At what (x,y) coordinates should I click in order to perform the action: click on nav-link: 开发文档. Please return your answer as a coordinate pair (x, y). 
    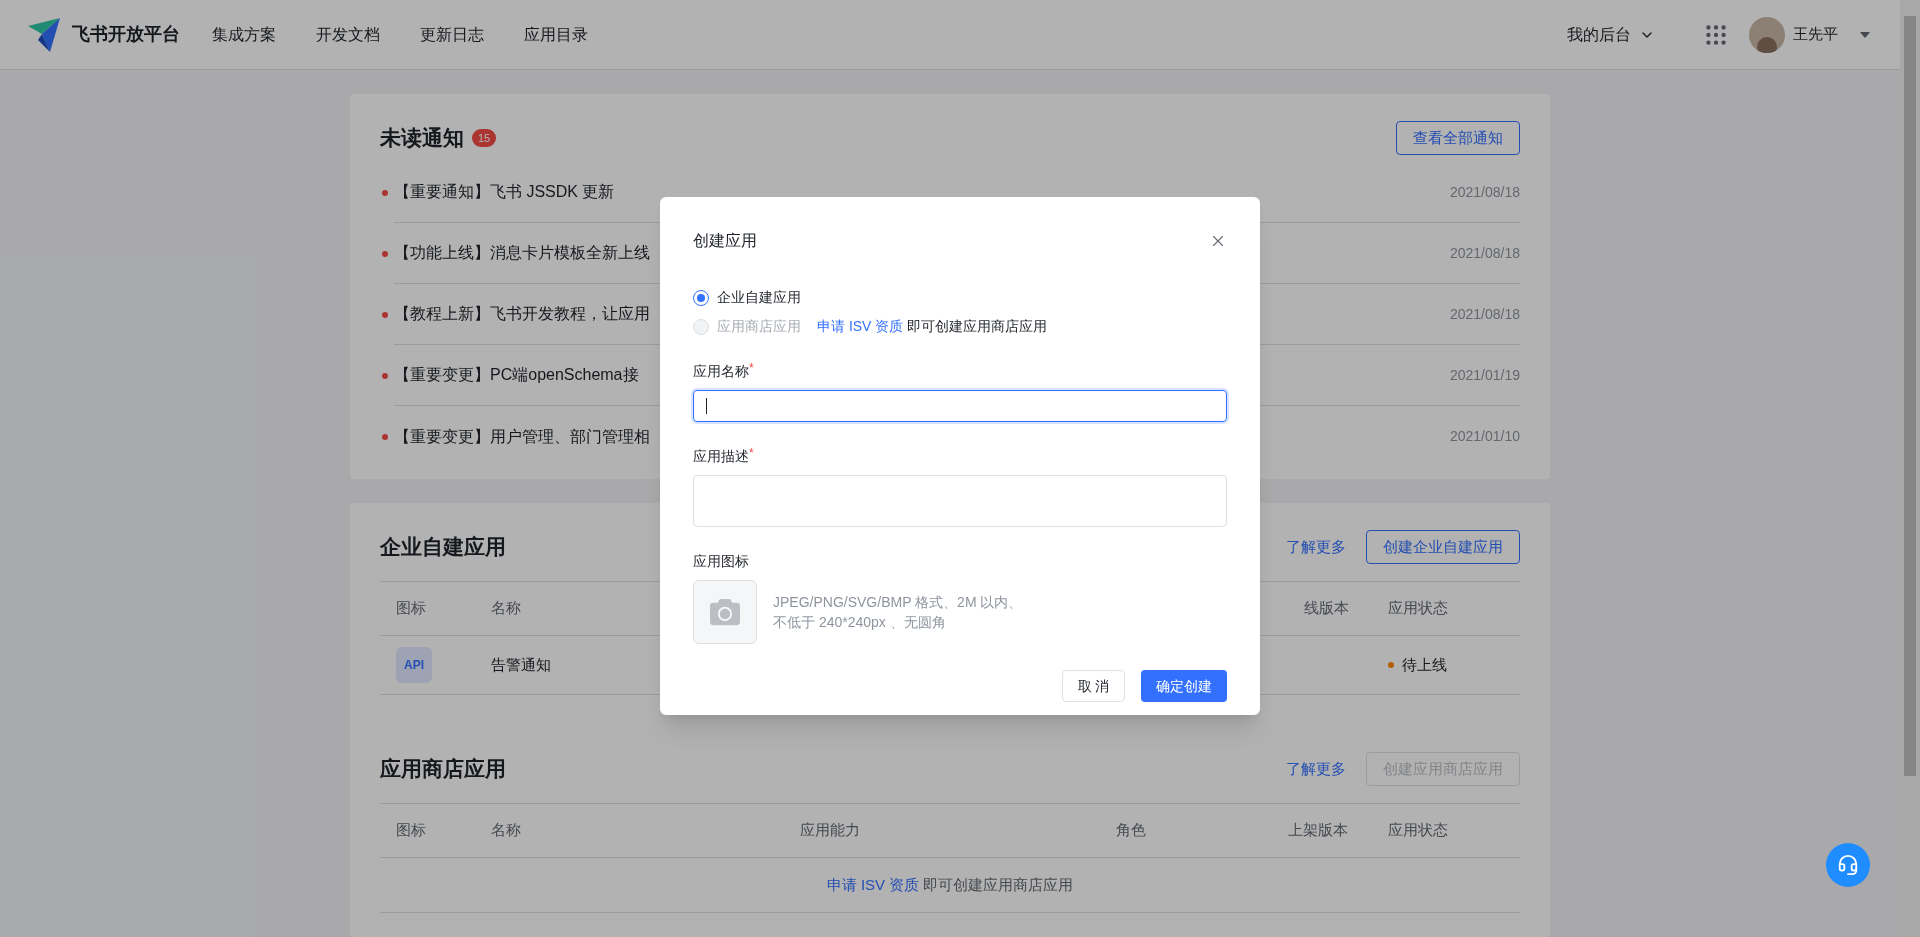
    Looking at the image, I should click on (348, 34).